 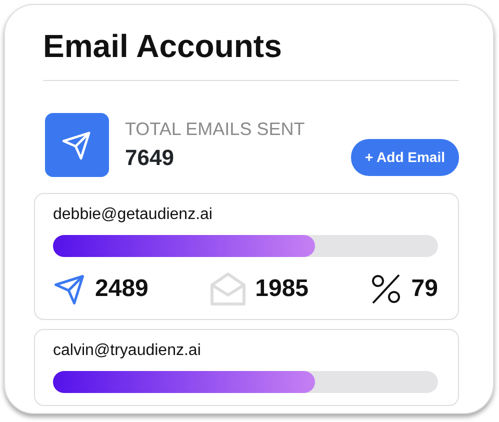 I want to click on sent-count: 2489, so click(x=121, y=289).